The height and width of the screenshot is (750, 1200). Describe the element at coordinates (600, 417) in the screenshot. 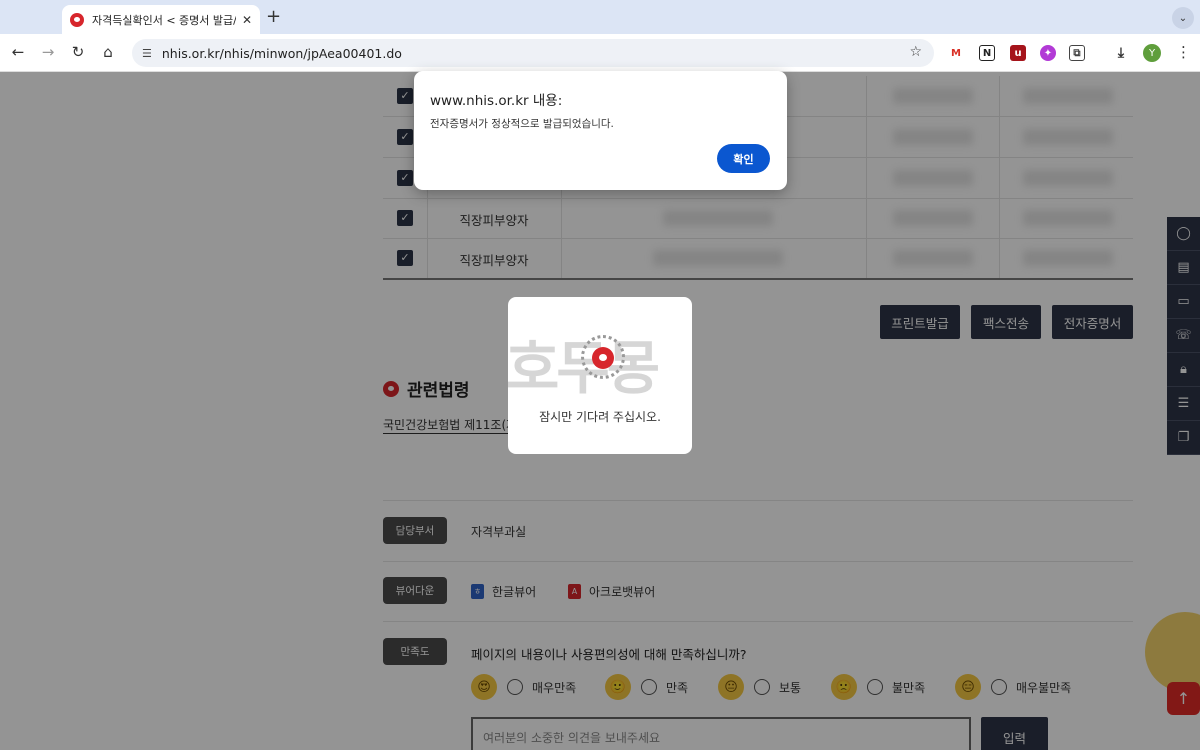

I see `loading-message: 잠시만 기다려 주십시오.` at that location.